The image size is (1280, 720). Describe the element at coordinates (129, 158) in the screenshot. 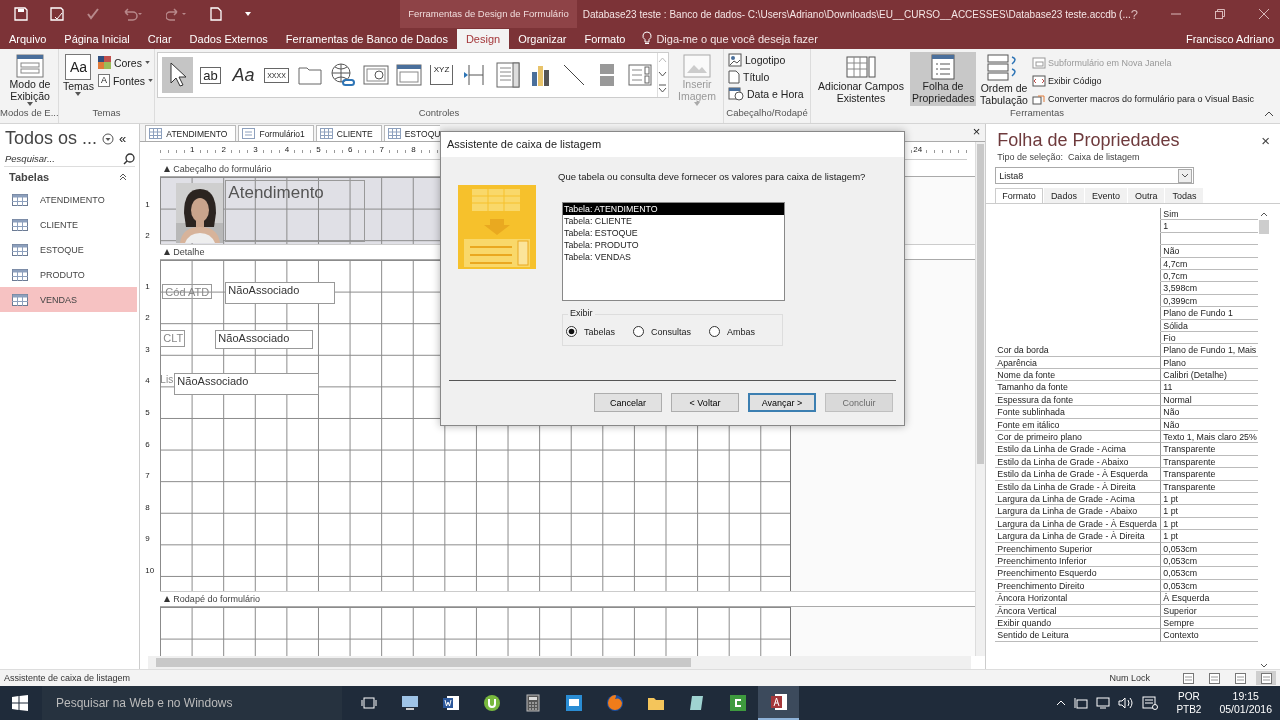

I see `search-icon` at that location.